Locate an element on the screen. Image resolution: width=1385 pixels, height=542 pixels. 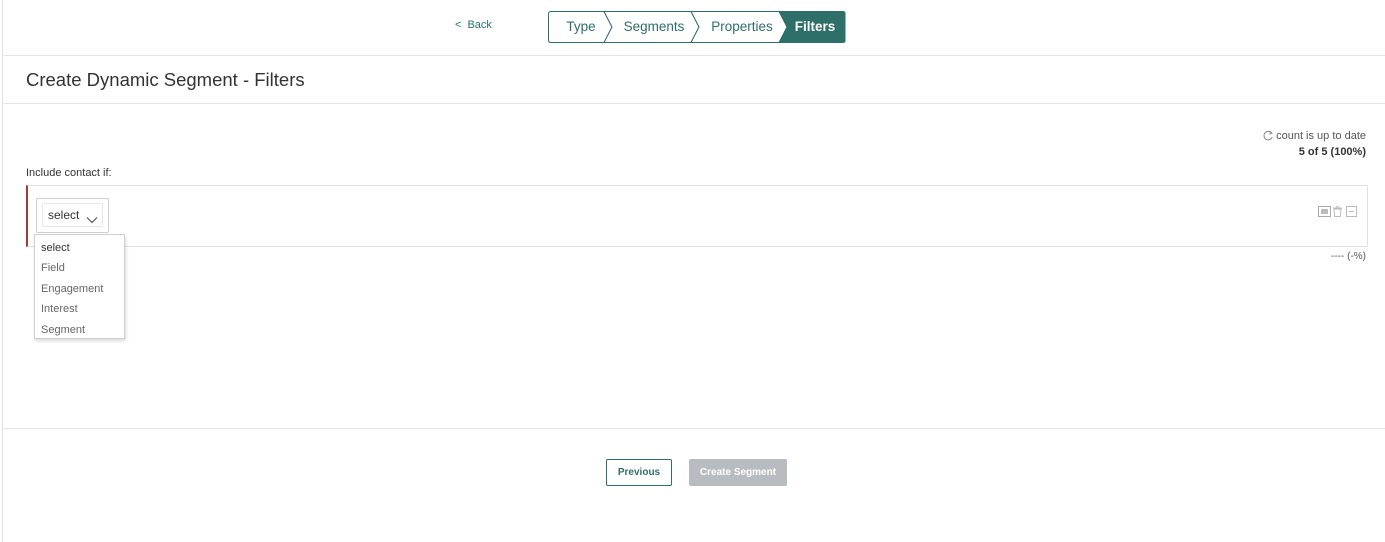
trash-icon is located at coordinates (1337, 210).